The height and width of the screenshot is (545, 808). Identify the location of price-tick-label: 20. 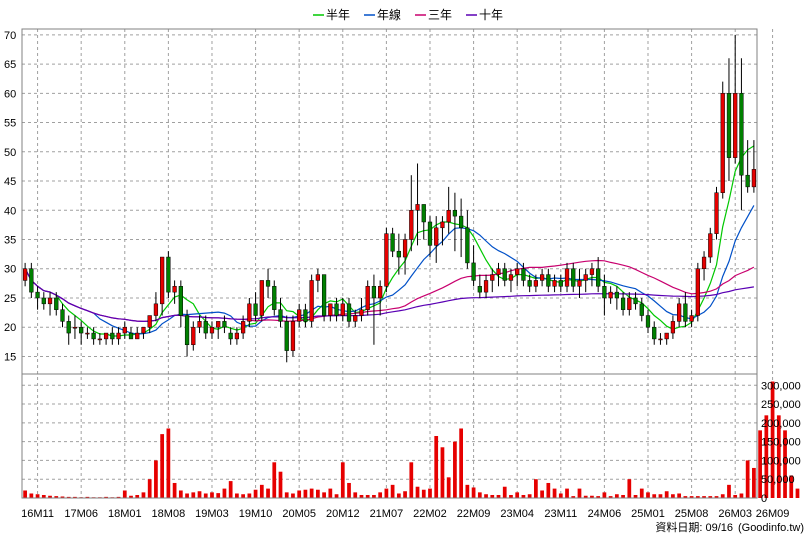
(10, 328).